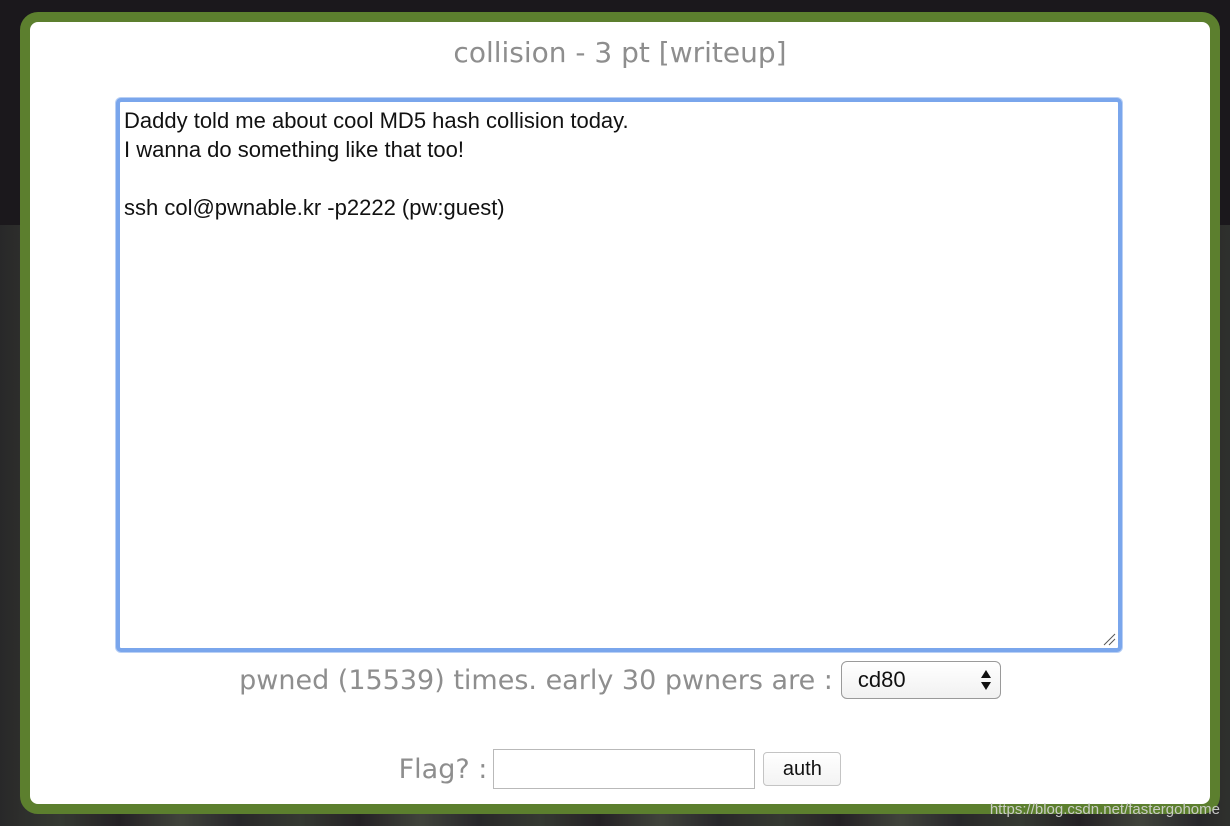 This screenshot has width=1230, height=826. What do you see at coordinates (920, 680) in the screenshot?
I see `early-pwners-select: cd80` at bounding box center [920, 680].